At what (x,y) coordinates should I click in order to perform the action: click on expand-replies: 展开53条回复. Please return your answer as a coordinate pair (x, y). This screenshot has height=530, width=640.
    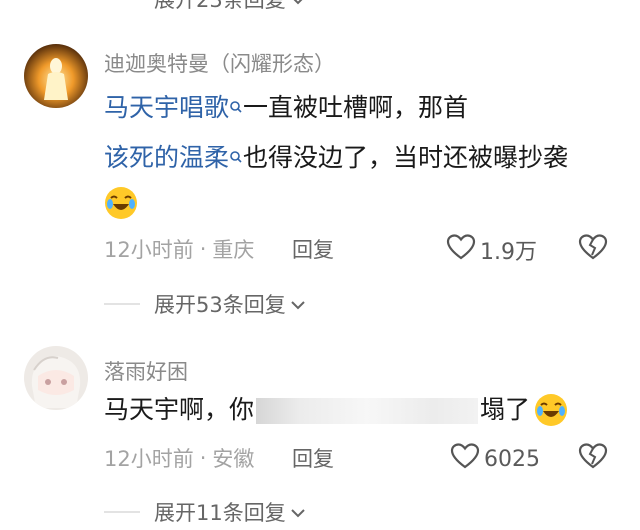
    Looking at the image, I should click on (205, 304).